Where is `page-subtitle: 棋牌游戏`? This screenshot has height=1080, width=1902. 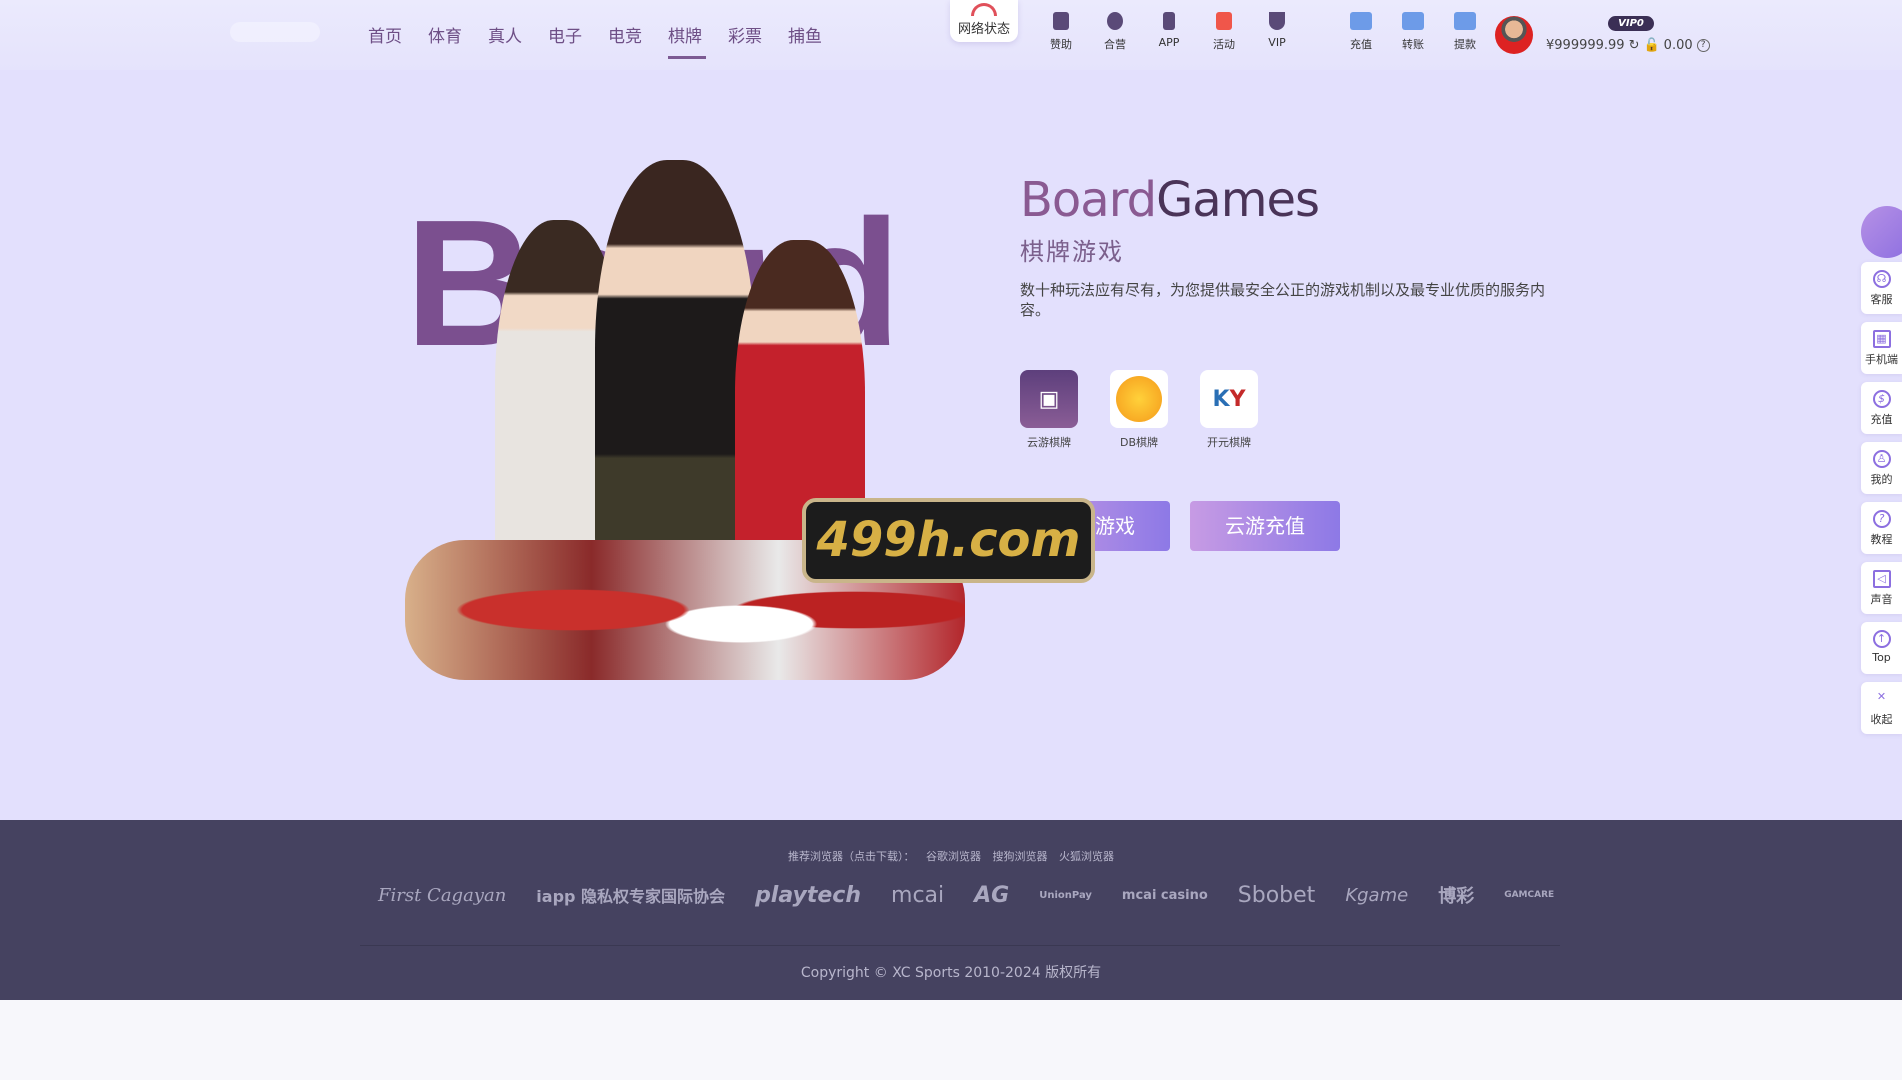
page-subtitle: 棋牌游戏 is located at coordinates (1072, 252).